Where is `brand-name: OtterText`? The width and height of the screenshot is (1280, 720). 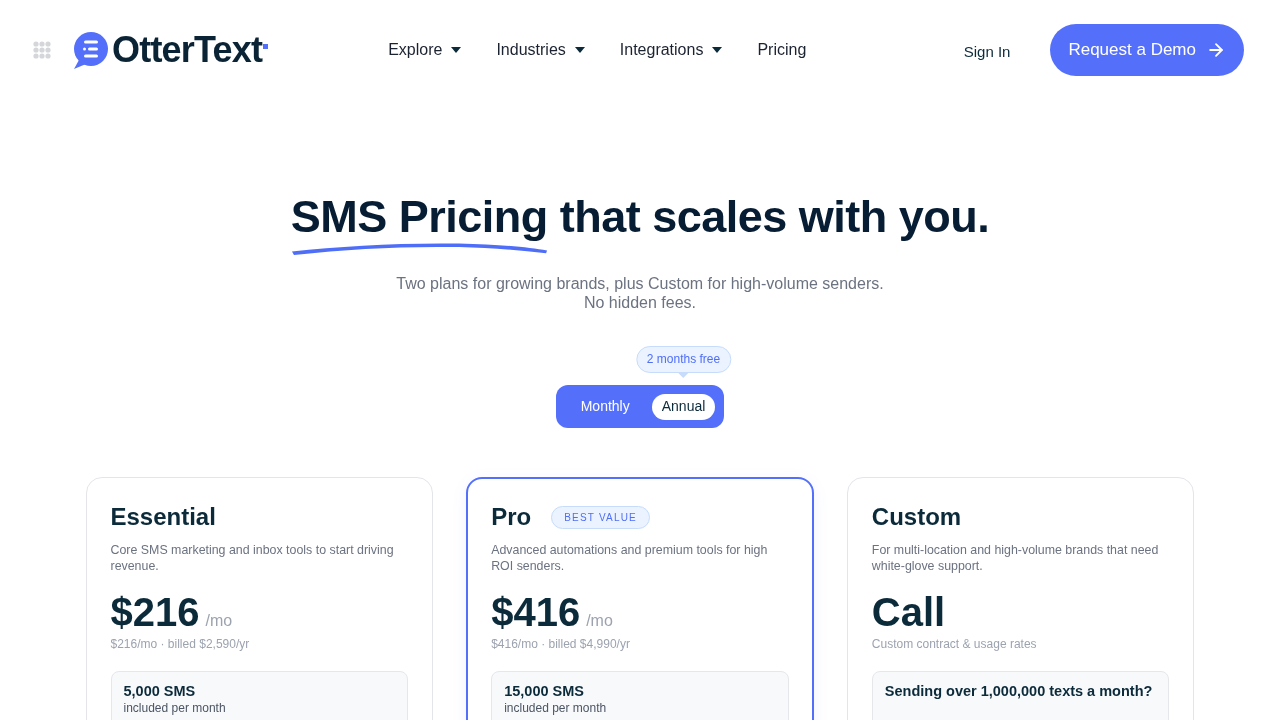
brand-name: OtterText is located at coordinates (187, 50).